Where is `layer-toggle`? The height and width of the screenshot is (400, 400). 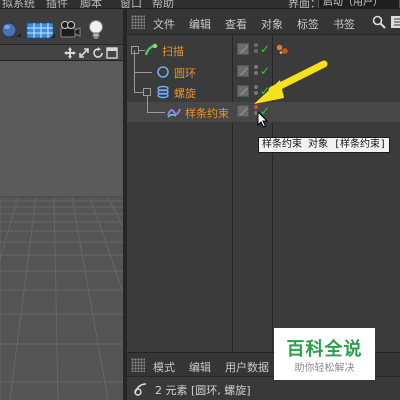 layer-toggle is located at coordinates (243, 49).